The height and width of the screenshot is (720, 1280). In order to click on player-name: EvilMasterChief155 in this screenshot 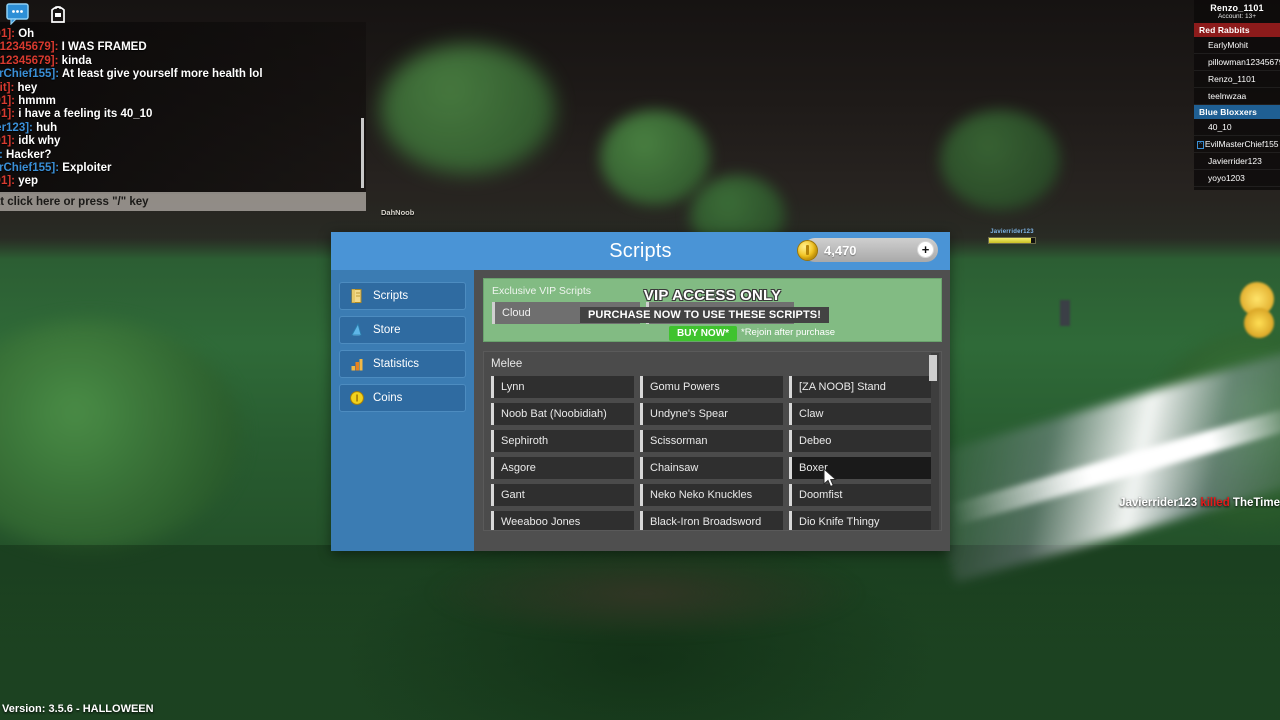, I will do `click(1241, 144)`.